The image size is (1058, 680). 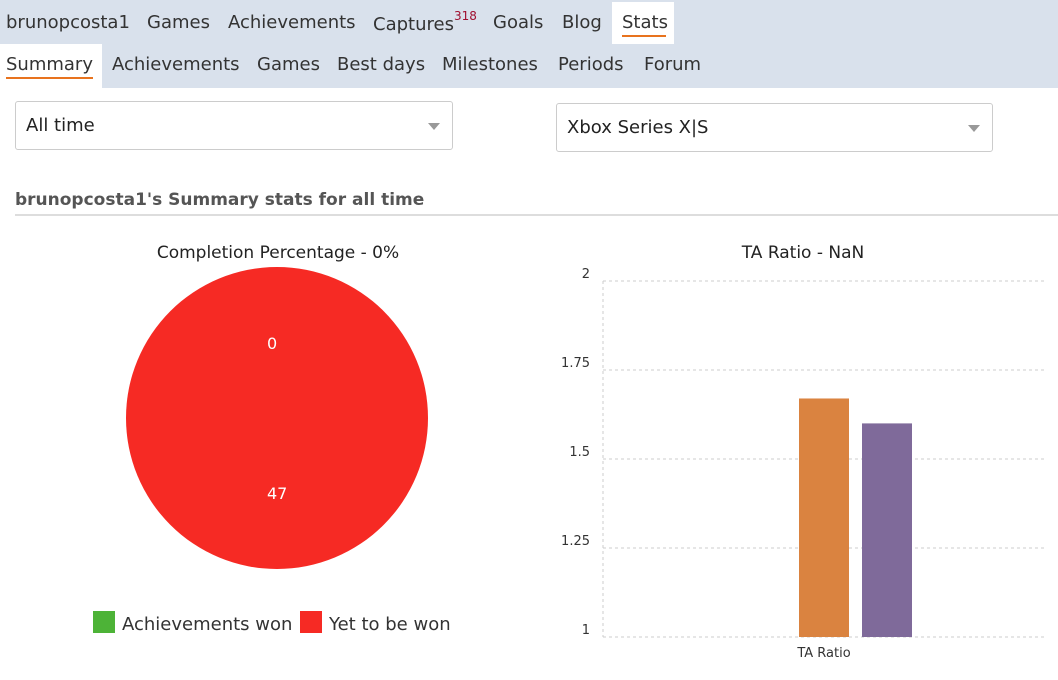 I want to click on y-tick: 1.25, so click(x=575, y=541).